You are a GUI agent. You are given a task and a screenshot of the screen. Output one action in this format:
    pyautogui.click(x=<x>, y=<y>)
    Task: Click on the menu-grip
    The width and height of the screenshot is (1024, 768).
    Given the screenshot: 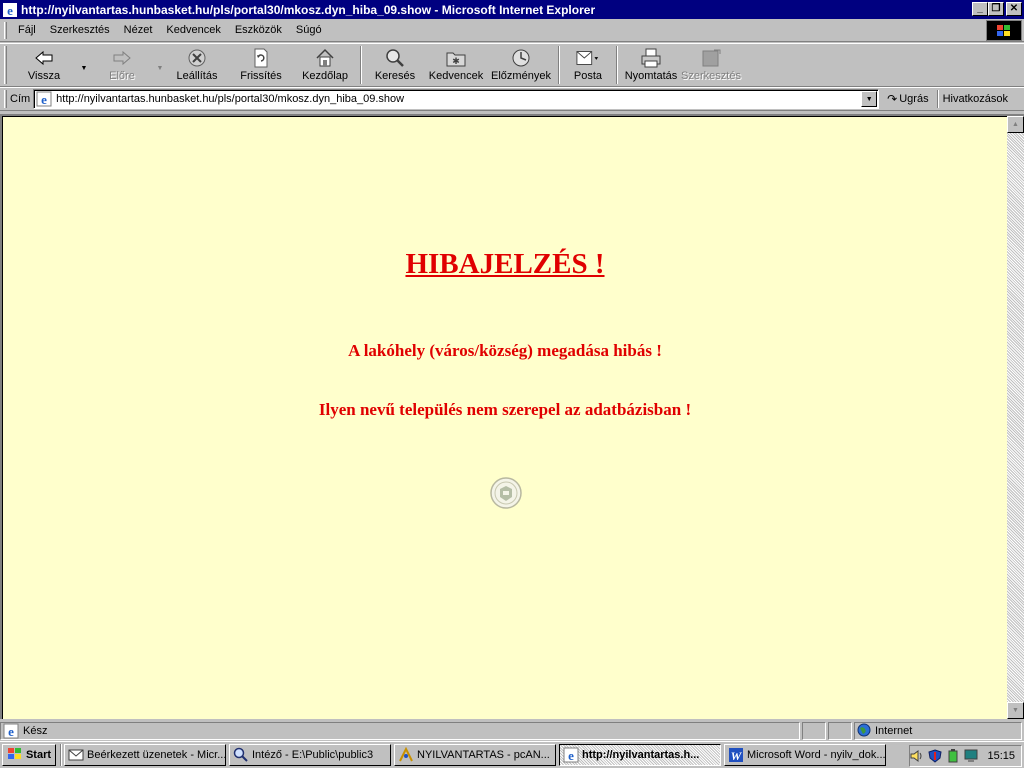 What is the action you would take?
    pyautogui.click(x=5, y=30)
    